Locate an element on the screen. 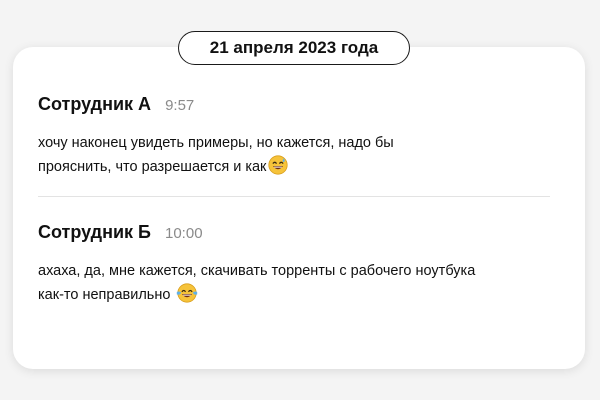 This screenshot has height=400, width=600. message-header: Сотрудник А 9:57 is located at coordinates (298, 107).